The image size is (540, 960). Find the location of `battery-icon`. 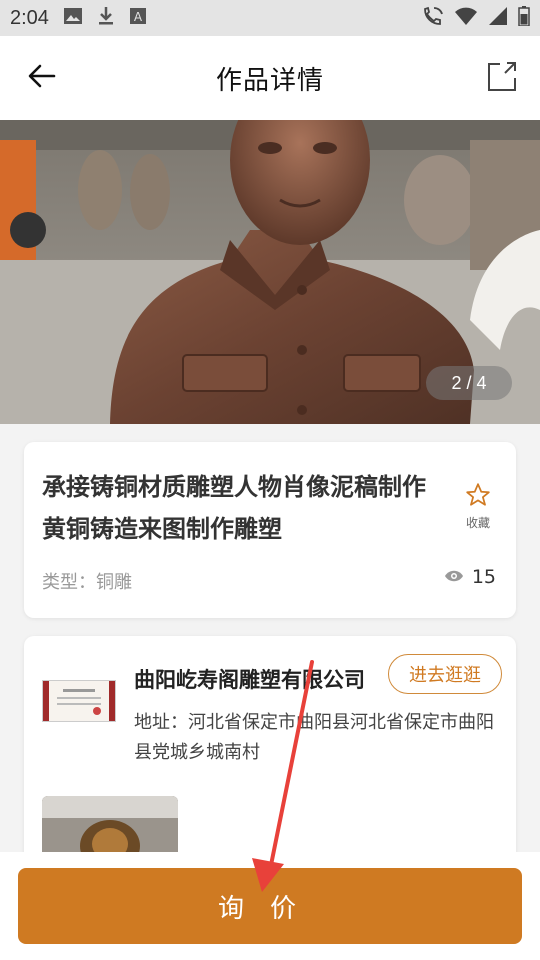

battery-icon is located at coordinates (524, 18).